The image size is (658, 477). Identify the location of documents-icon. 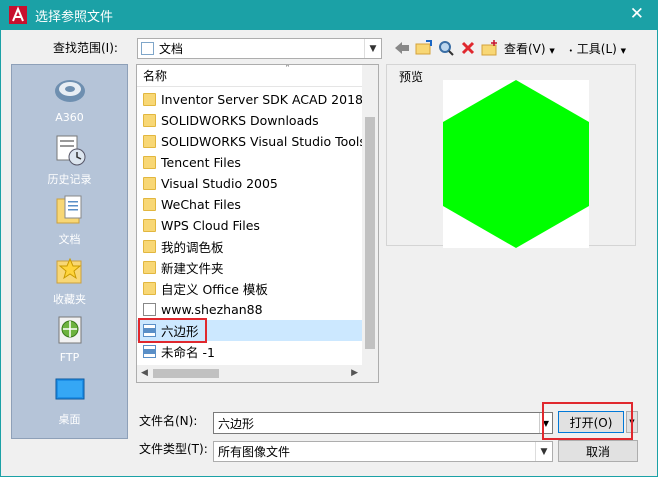
(70, 210).